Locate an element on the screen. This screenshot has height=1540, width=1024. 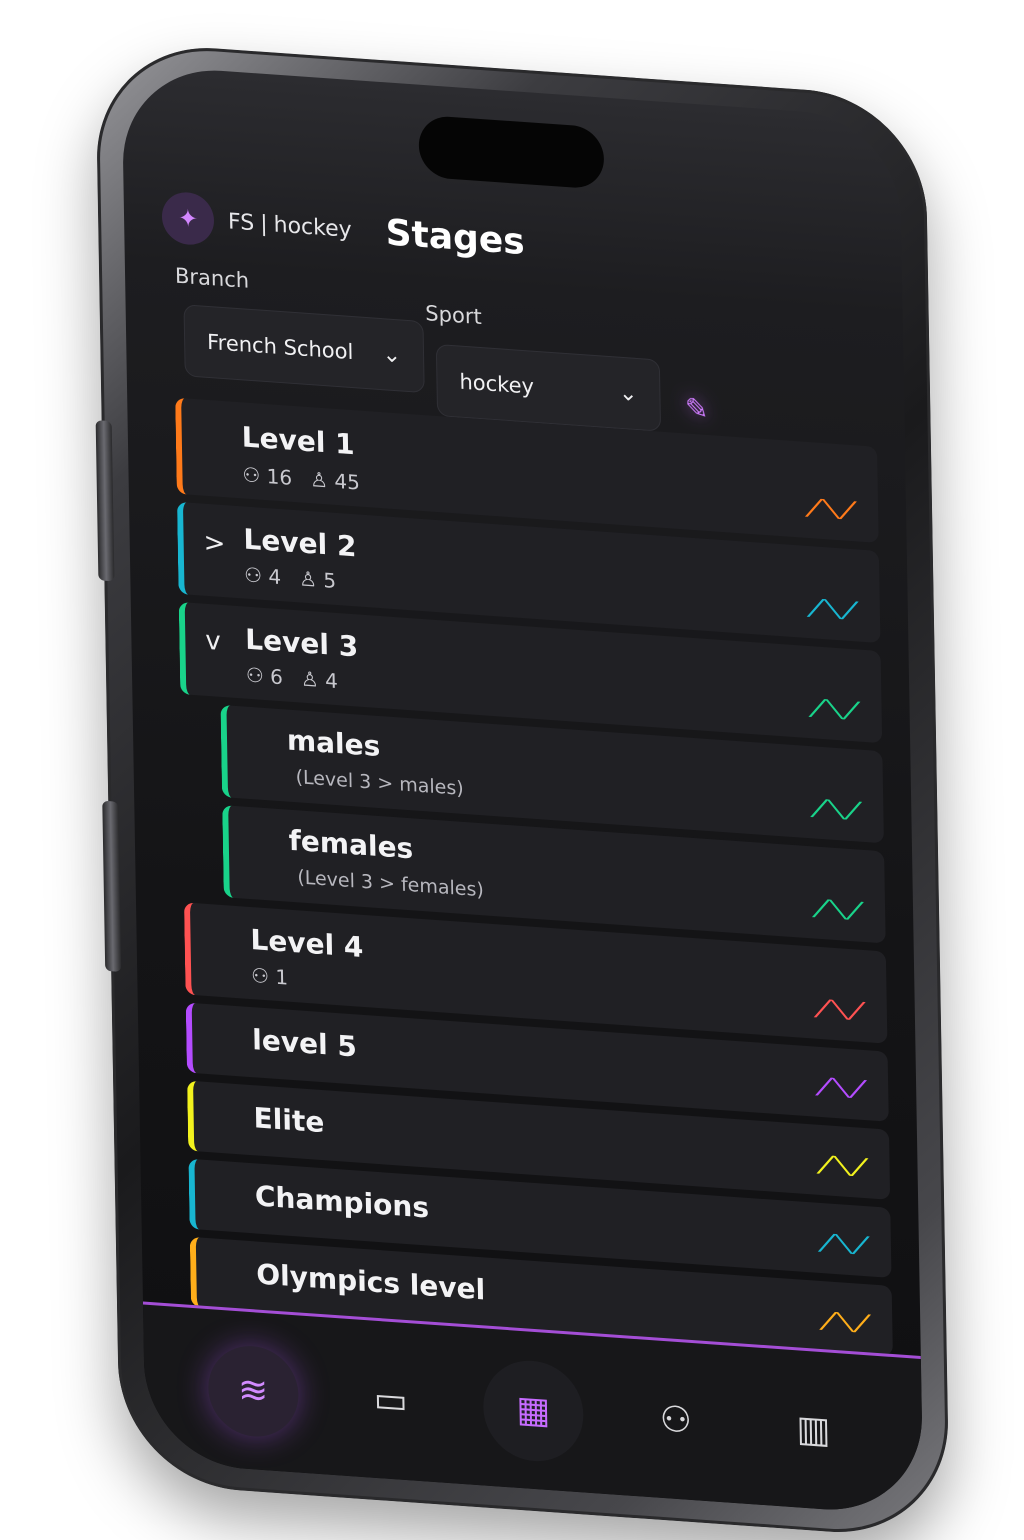
branch-select: French School ⌄ is located at coordinates (304, 349).